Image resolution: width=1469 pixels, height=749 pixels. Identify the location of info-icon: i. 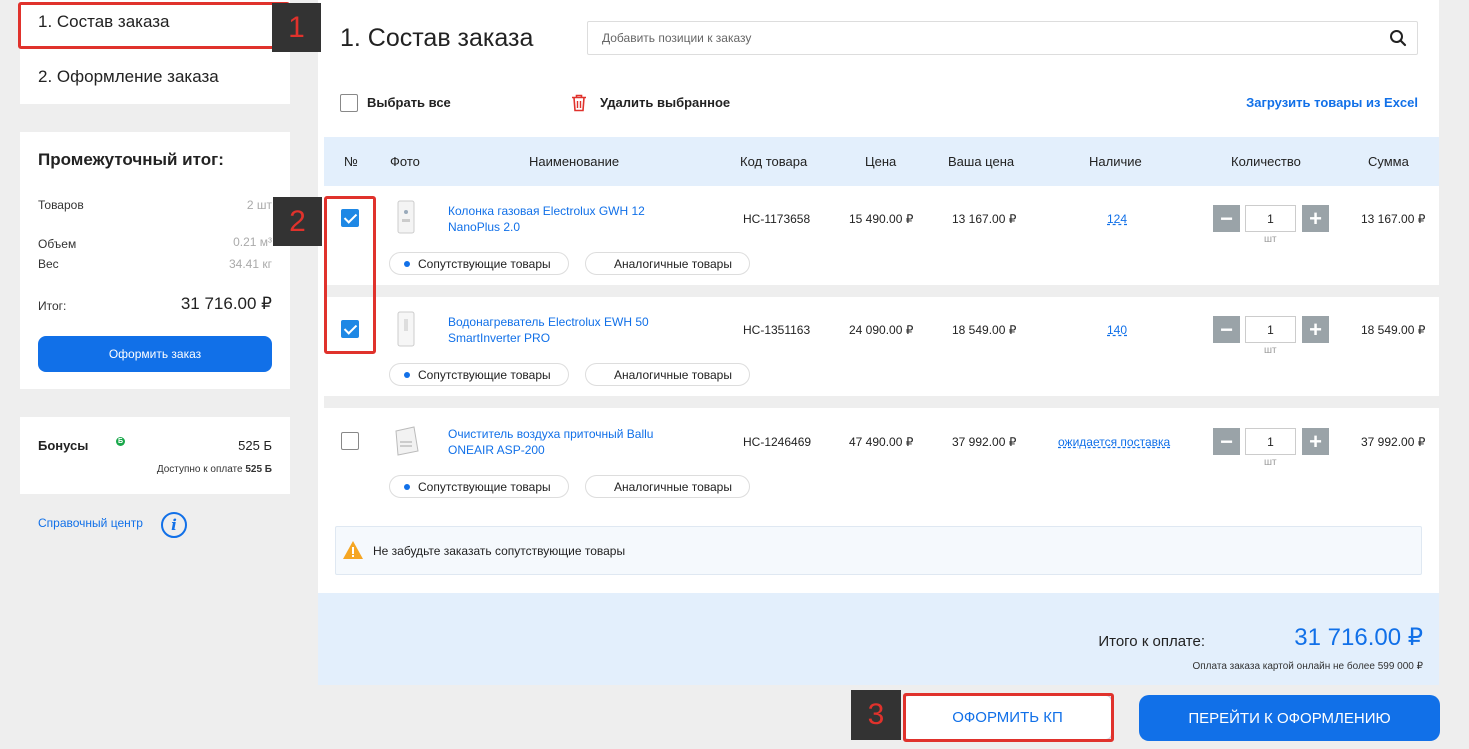
(174, 525).